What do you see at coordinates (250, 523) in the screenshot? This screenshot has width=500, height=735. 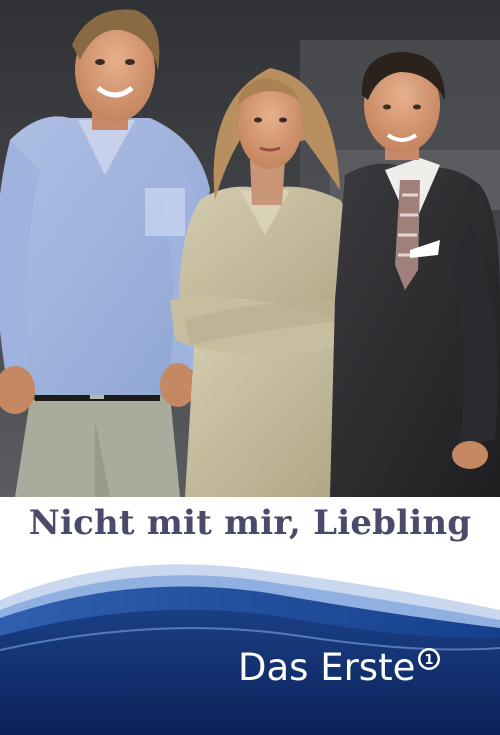 I see `poster-title: Nicht mit mir, Liebling` at bounding box center [250, 523].